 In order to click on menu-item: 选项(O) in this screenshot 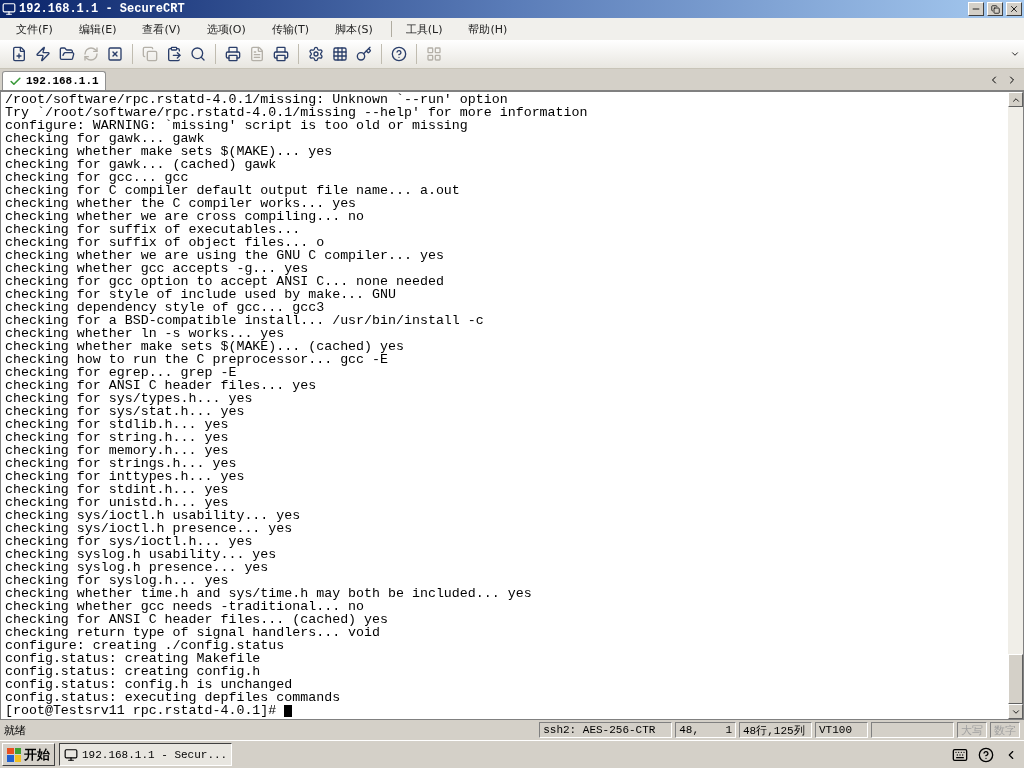, I will do `click(226, 29)`.